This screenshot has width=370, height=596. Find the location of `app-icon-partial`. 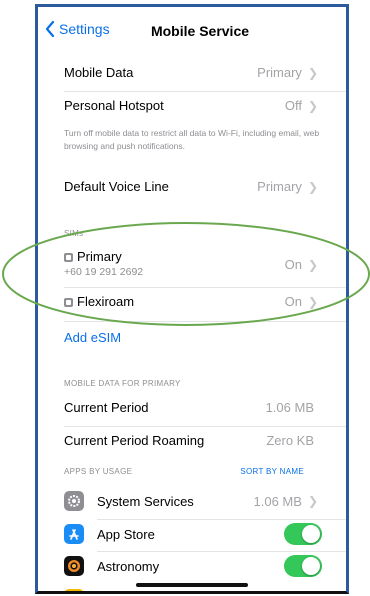

app-icon-partial is located at coordinates (74, 590).